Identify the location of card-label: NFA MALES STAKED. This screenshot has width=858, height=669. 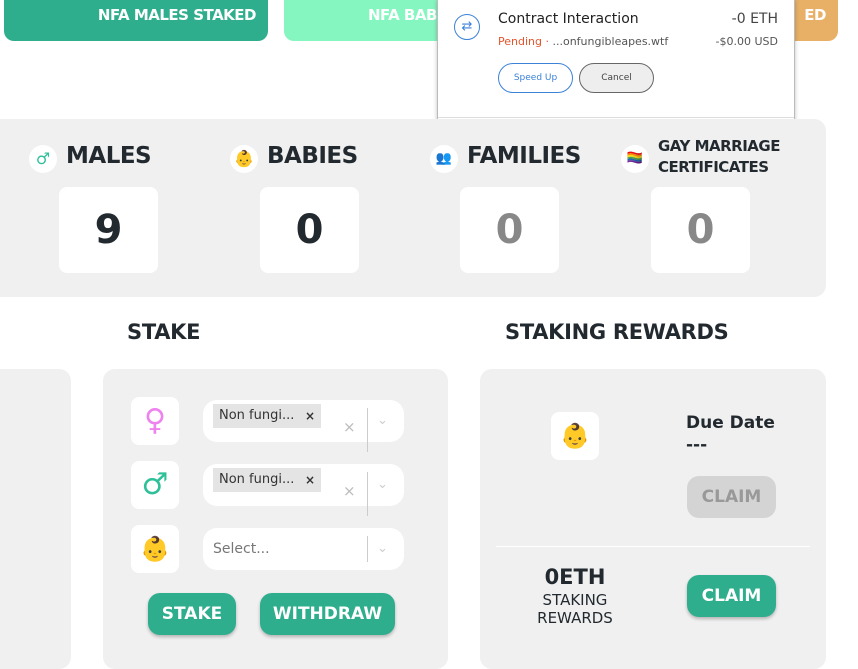
(177, 15).